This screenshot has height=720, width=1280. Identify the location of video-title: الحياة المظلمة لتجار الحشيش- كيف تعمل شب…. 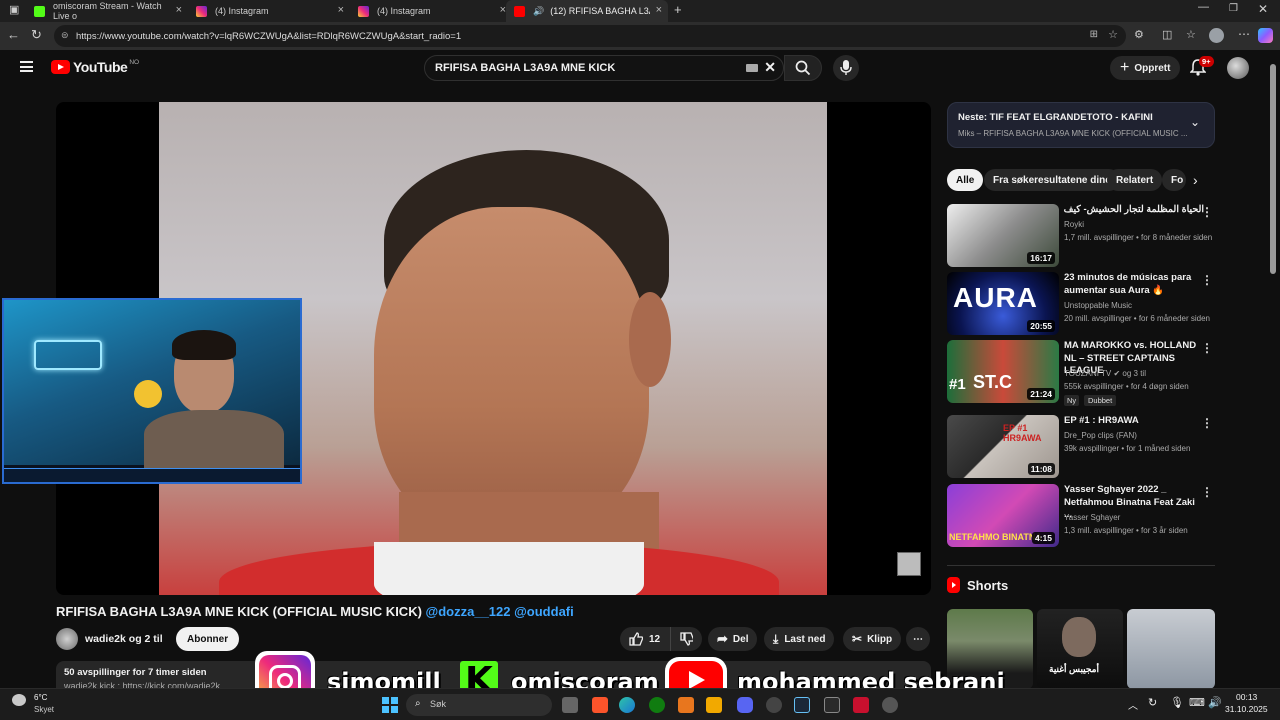
(1134, 210).